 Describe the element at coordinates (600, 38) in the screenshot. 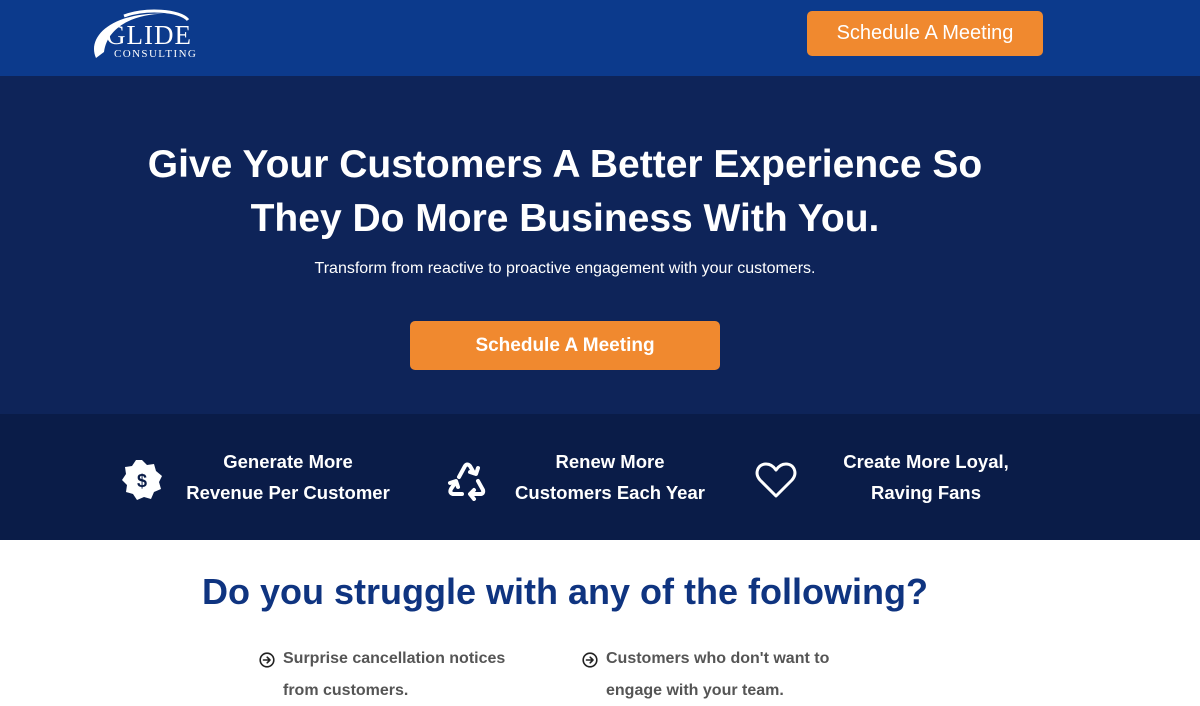

I see `site-header: GLIDE CONSULTING Schedule A Meeting` at that location.